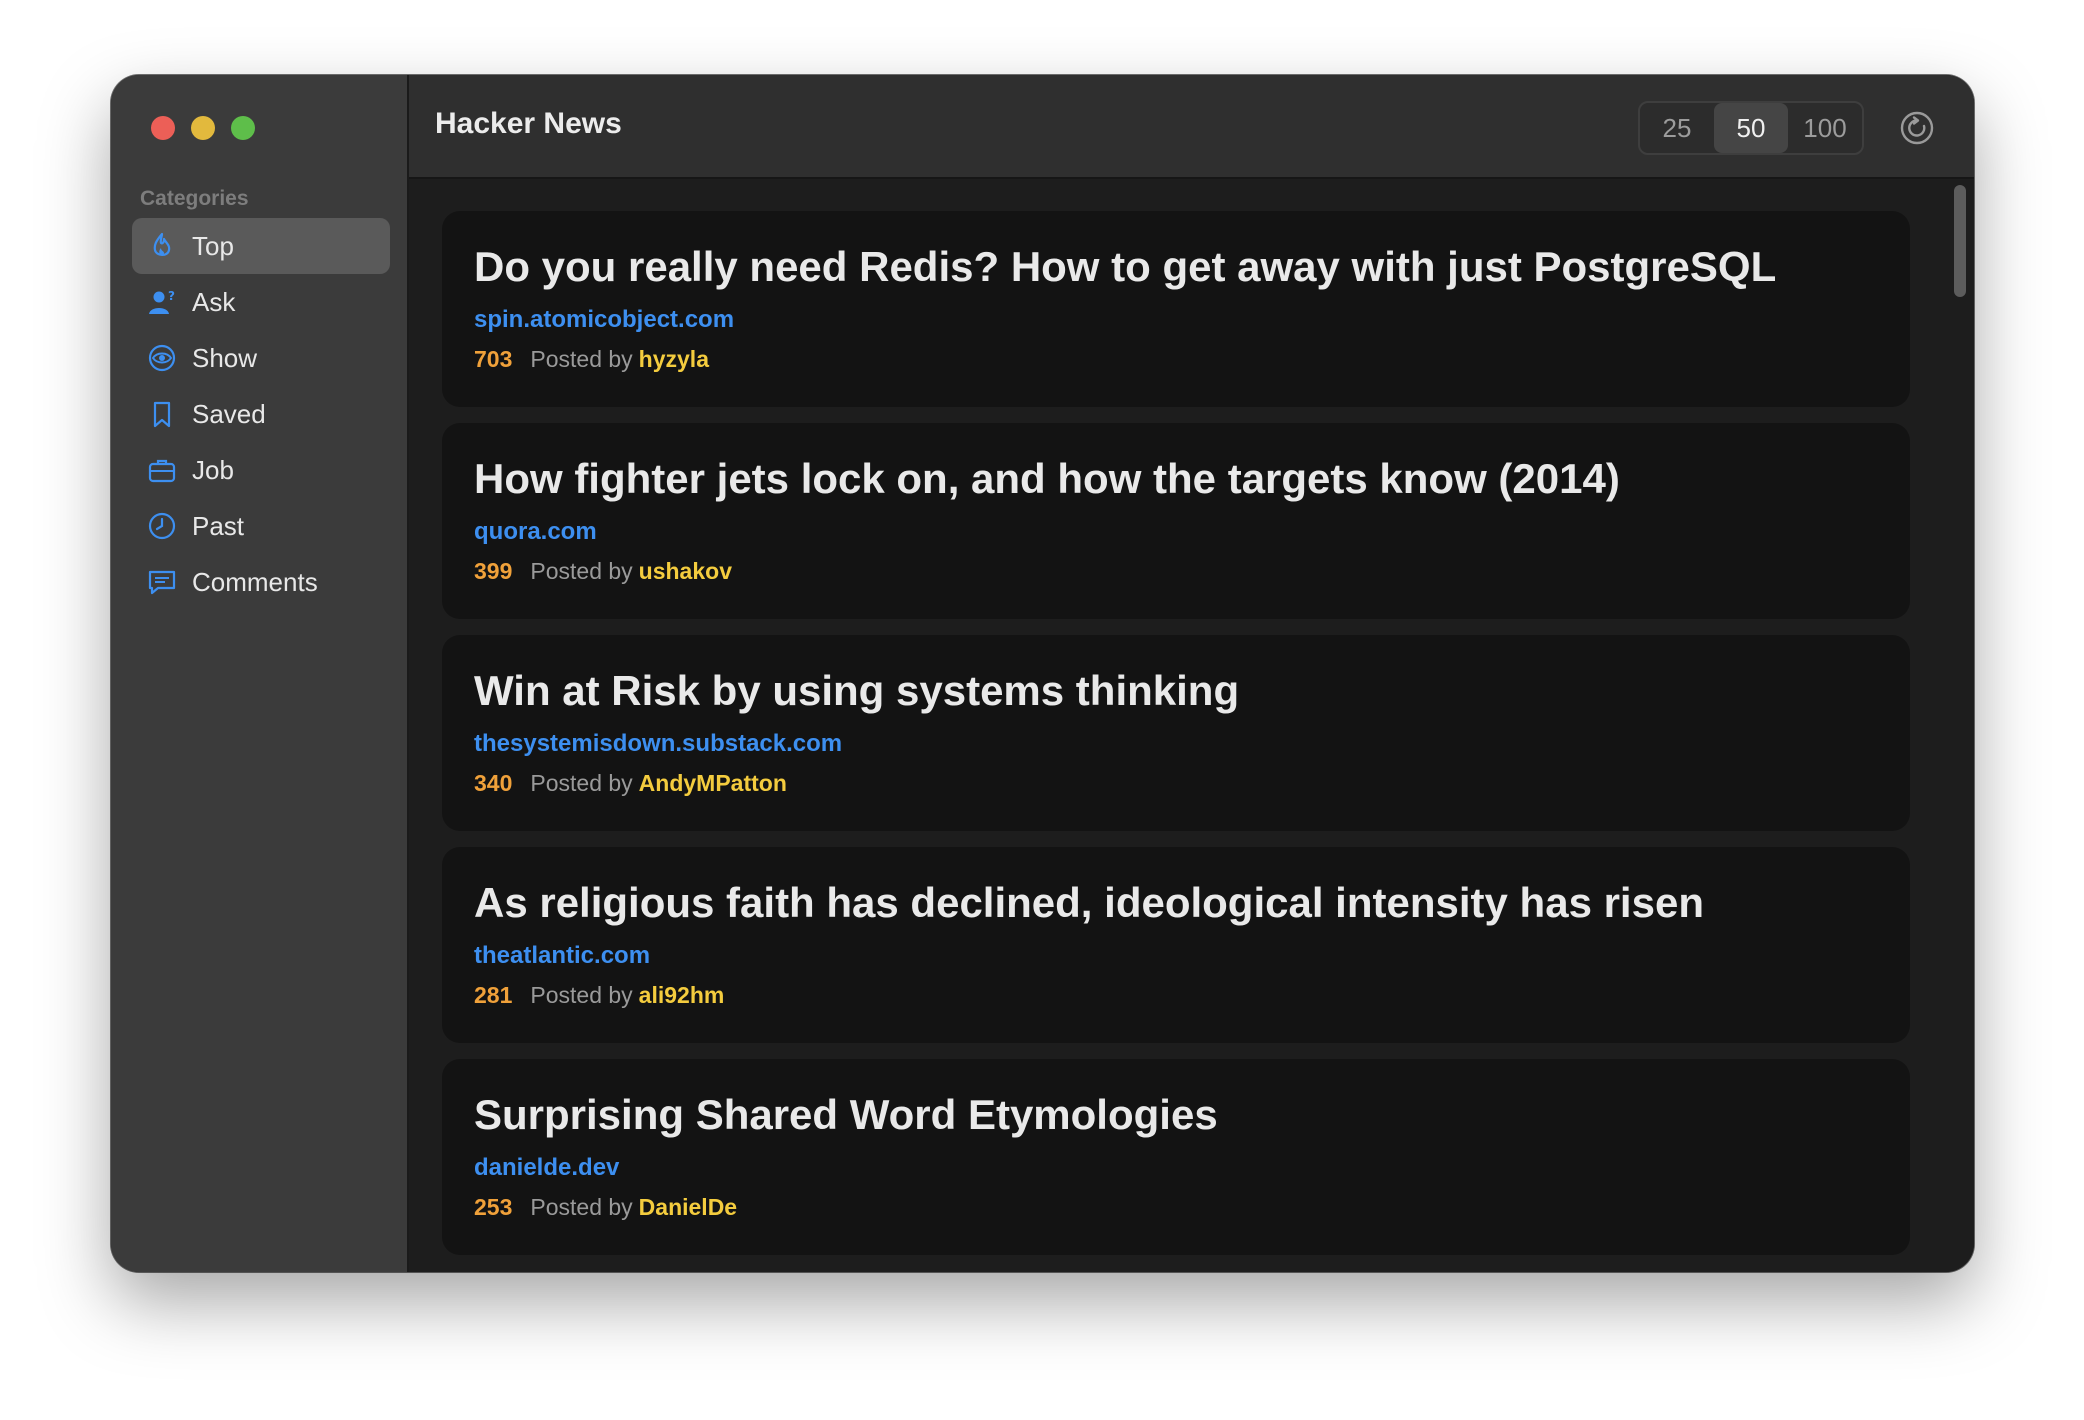  I want to click on categories-heading: Categories, so click(194, 198).